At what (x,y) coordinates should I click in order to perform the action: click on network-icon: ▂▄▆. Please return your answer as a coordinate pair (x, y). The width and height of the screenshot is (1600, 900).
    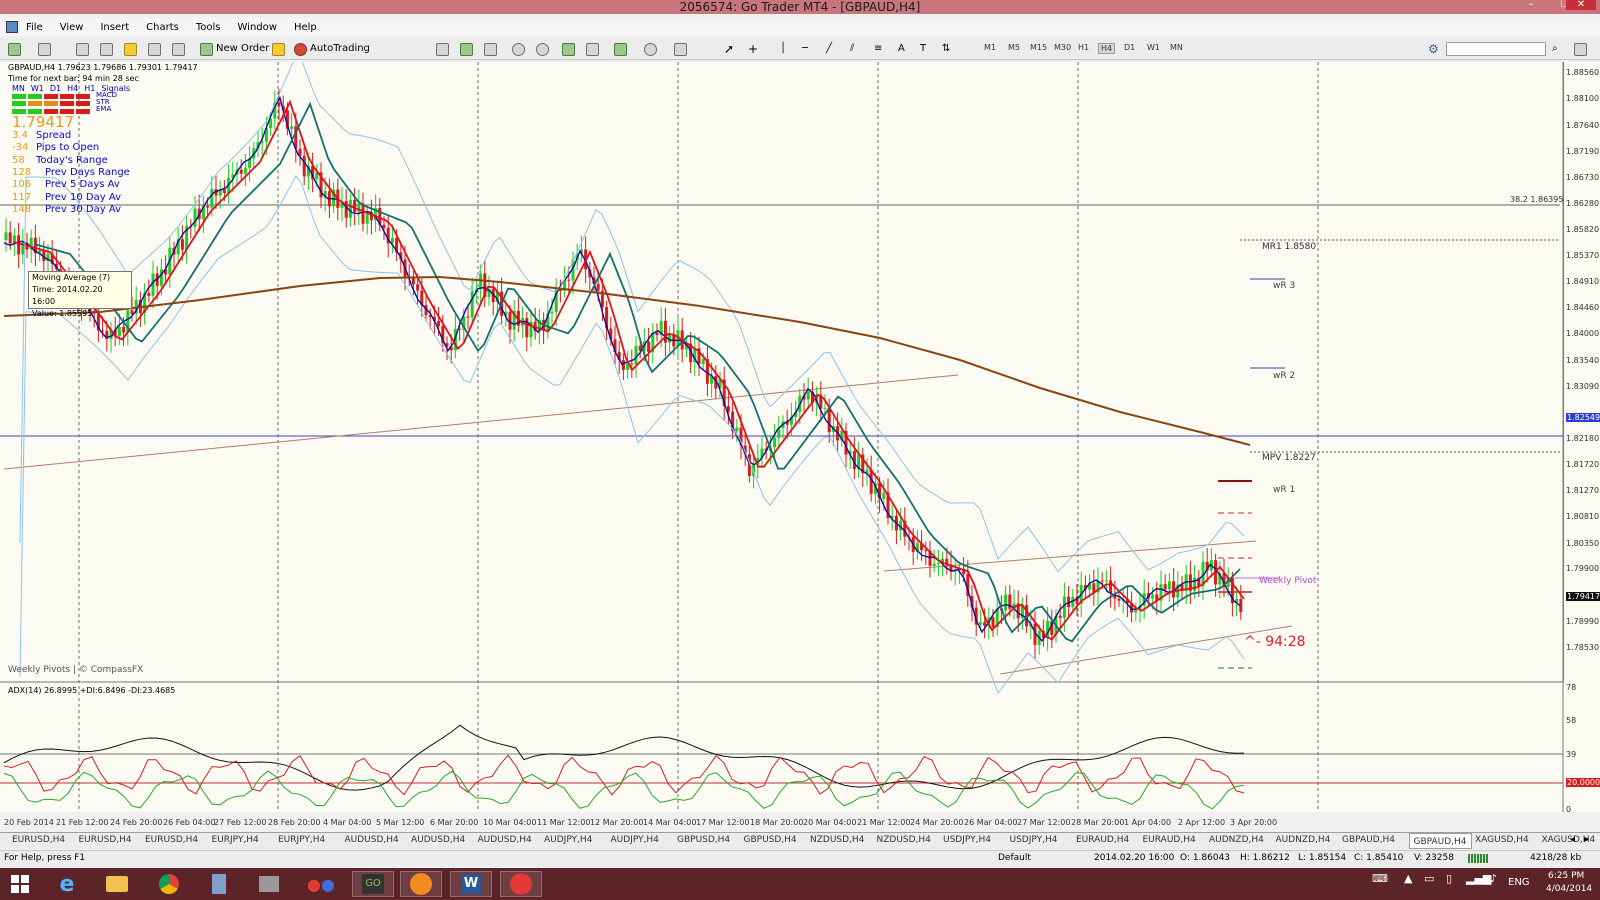
    Looking at the image, I should click on (1478, 878).